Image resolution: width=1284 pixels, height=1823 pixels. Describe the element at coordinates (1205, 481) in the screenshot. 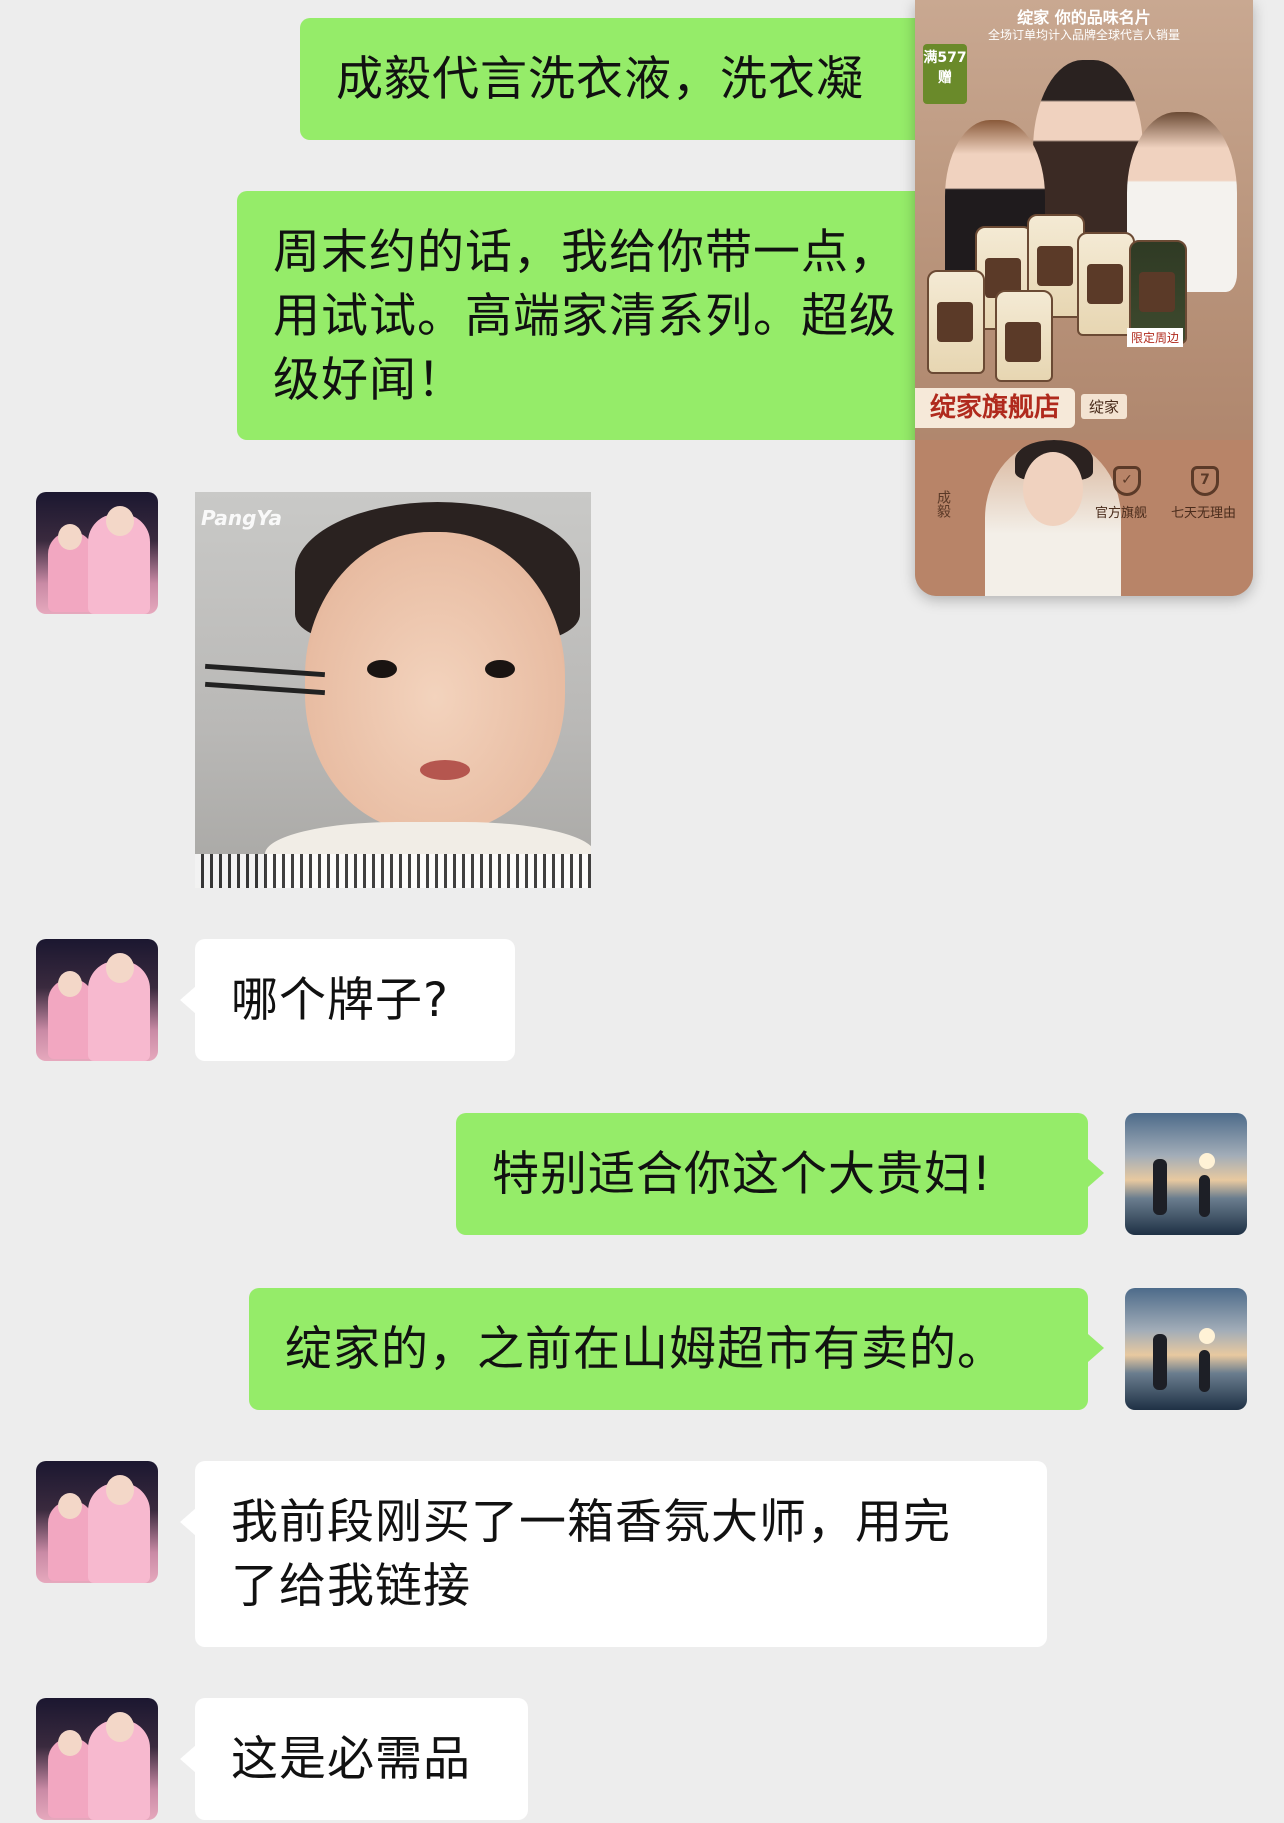

I see `shield-seven-icon: 7` at that location.